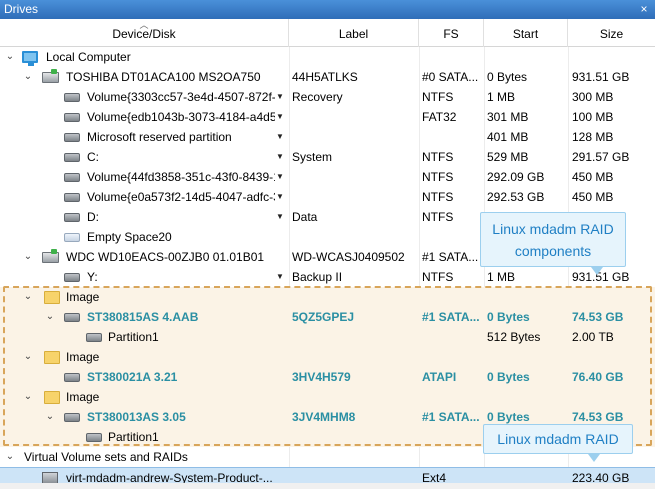 This screenshot has height=489, width=655. Describe the element at coordinates (327, 9) in the screenshot. I see `panel-header: Drives ×` at that location.